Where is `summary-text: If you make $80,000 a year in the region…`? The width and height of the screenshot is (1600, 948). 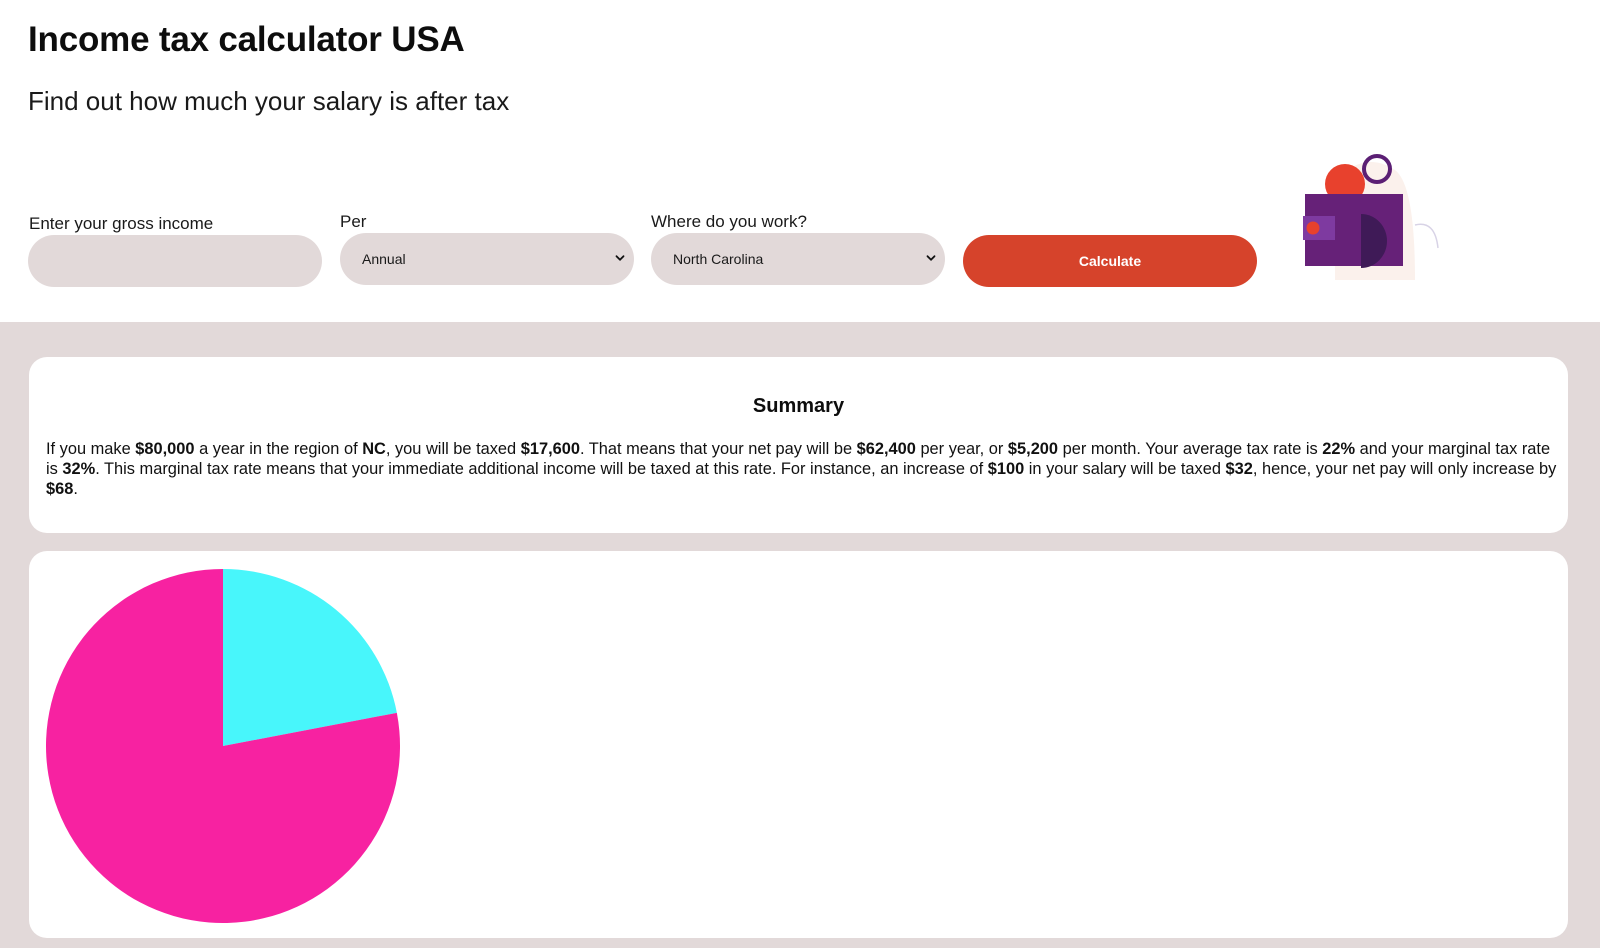 summary-text: If you make $80,000 a year in the region… is located at coordinates (802, 469).